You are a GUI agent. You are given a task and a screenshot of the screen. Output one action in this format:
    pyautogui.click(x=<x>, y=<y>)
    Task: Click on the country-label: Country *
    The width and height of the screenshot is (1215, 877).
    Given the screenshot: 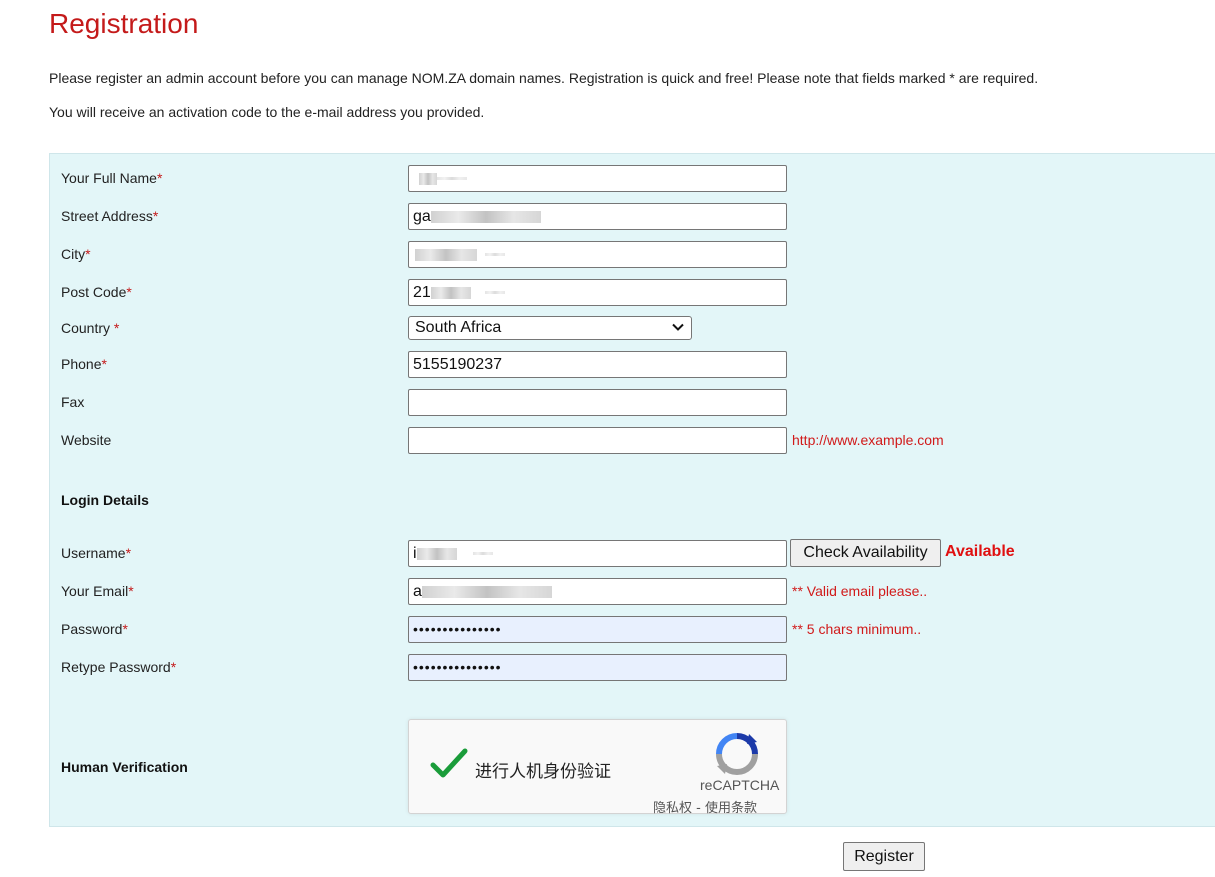 What is the action you would take?
    pyautogui.click(x=90, y=328)
    